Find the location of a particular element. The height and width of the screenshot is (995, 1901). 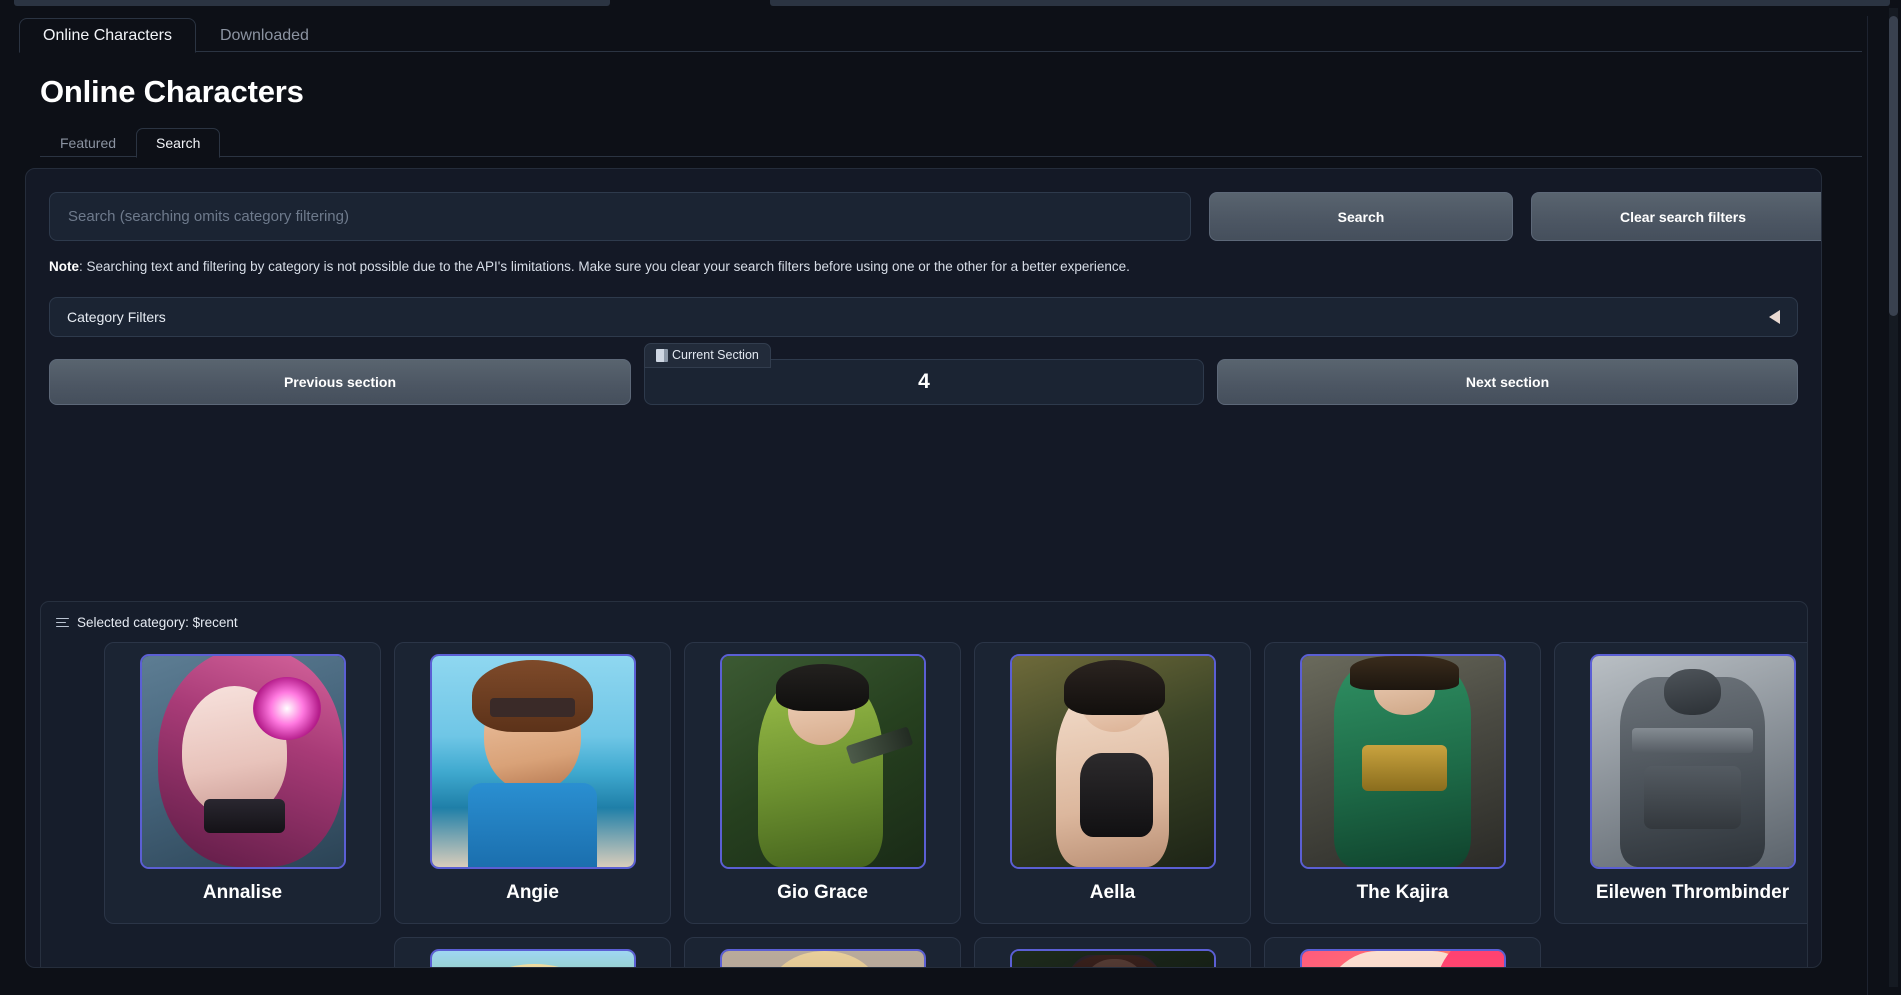

scrollbar-thumb is located at coordinates (1893, 166).